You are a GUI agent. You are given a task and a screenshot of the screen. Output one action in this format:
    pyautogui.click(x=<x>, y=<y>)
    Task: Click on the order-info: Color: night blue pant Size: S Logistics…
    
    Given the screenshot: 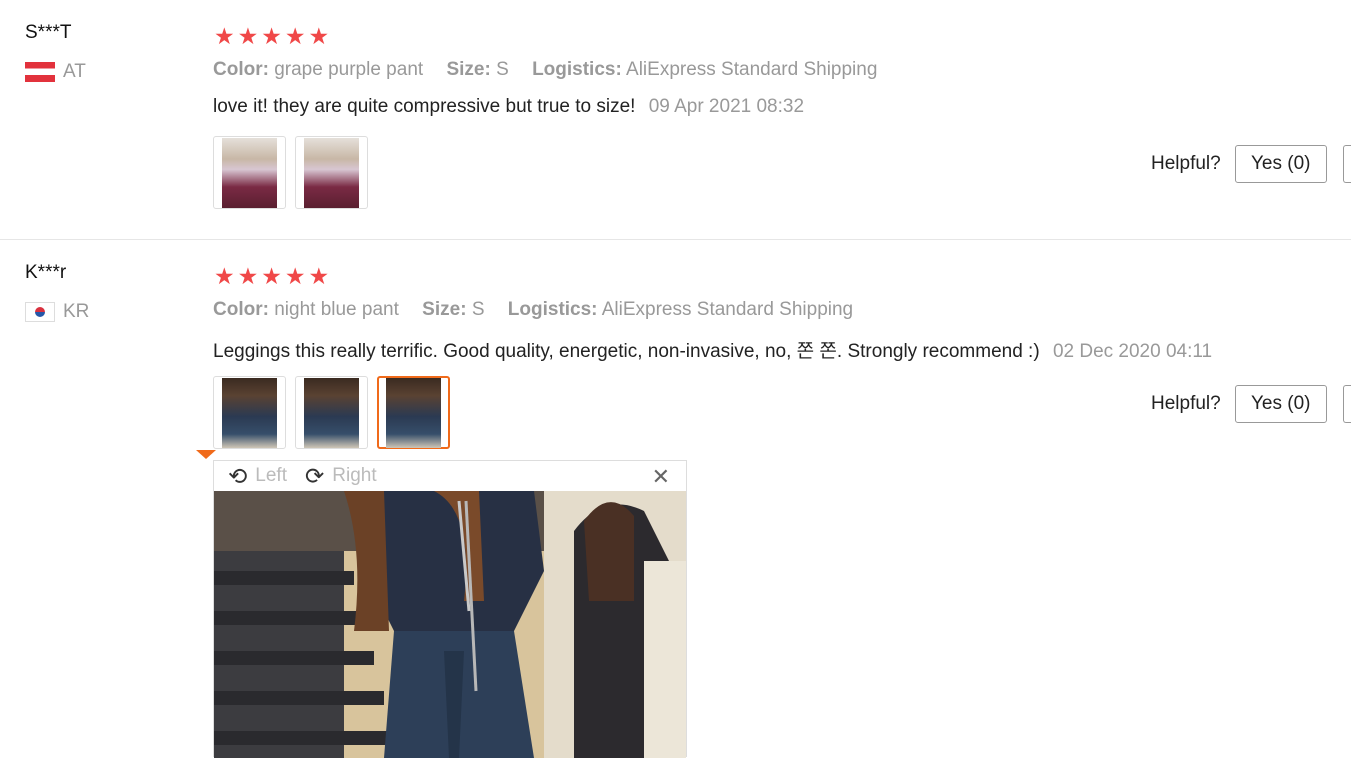 What is the action you would take?
    pyautogui.click(x=542, y=310)
    